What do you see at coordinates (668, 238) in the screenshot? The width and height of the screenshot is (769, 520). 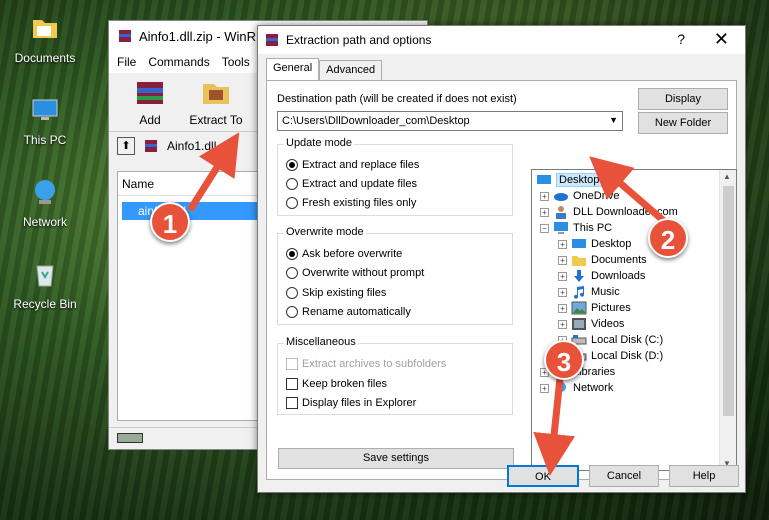 I see `callout-2: 2` at bounding box center [668, 238].